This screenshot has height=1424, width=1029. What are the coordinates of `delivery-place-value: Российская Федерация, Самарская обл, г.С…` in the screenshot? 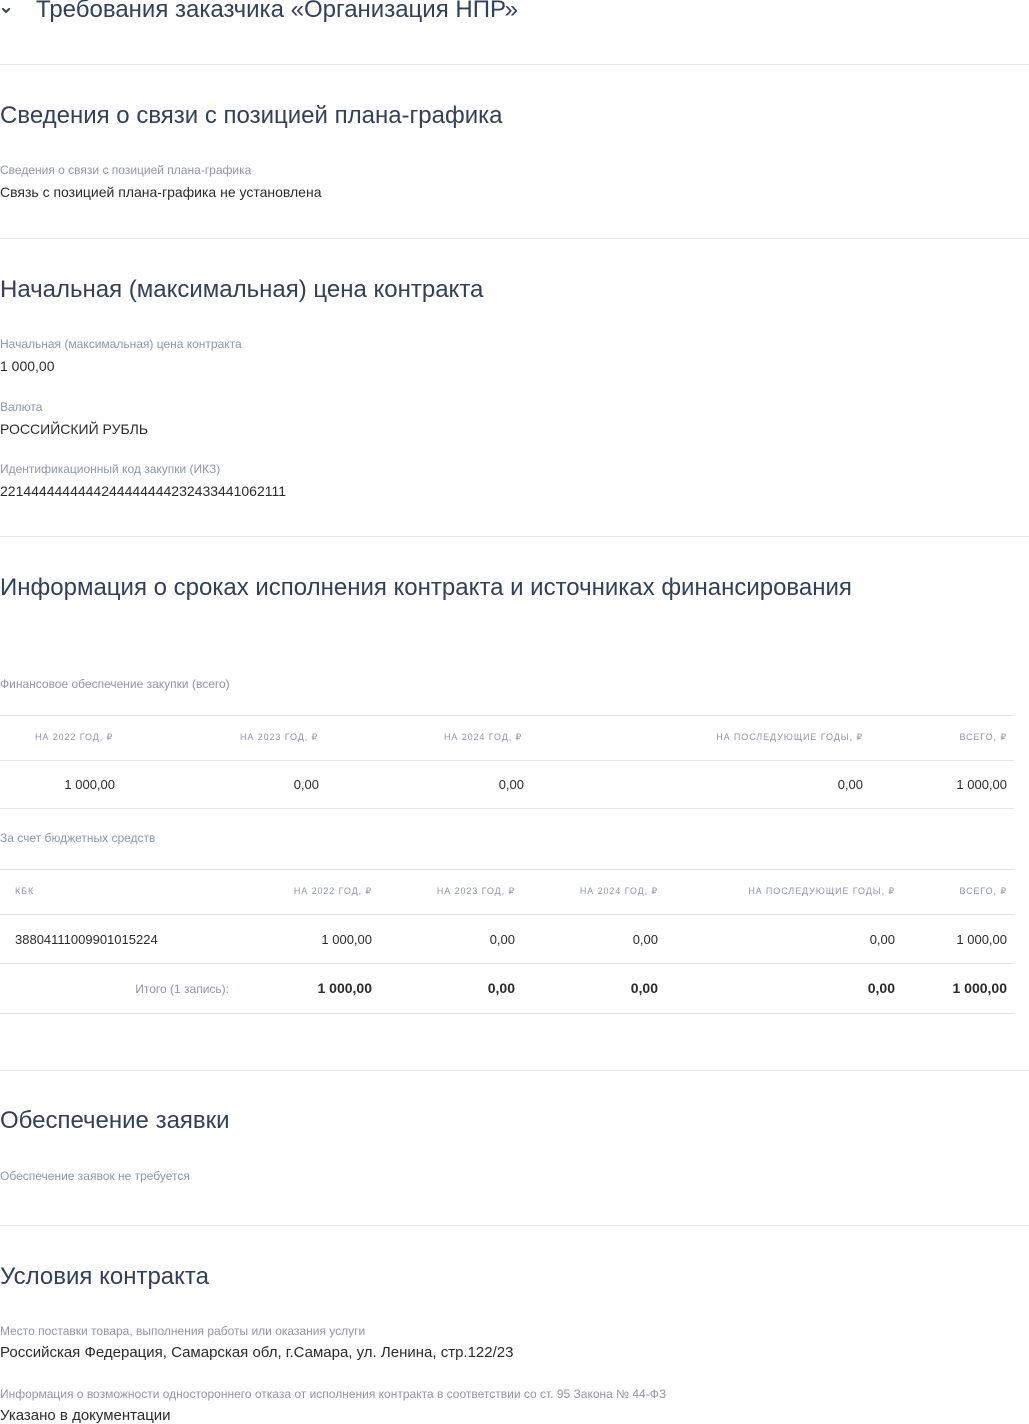 It's located at (257, 1352).